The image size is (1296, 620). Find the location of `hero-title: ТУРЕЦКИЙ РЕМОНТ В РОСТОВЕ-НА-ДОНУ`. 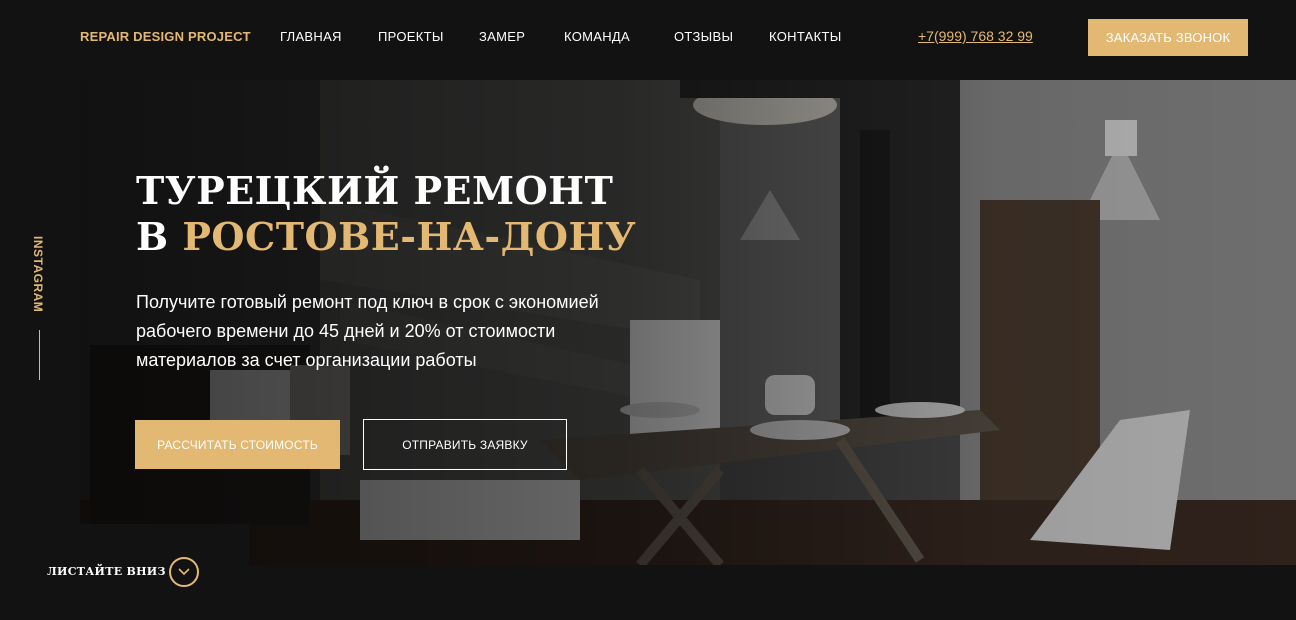

hero-title: ТУРЕЦКИЙ РЕМОНТ В РОСТОВЕ-НА-ДОНУ is located at coordinates (386, 214).